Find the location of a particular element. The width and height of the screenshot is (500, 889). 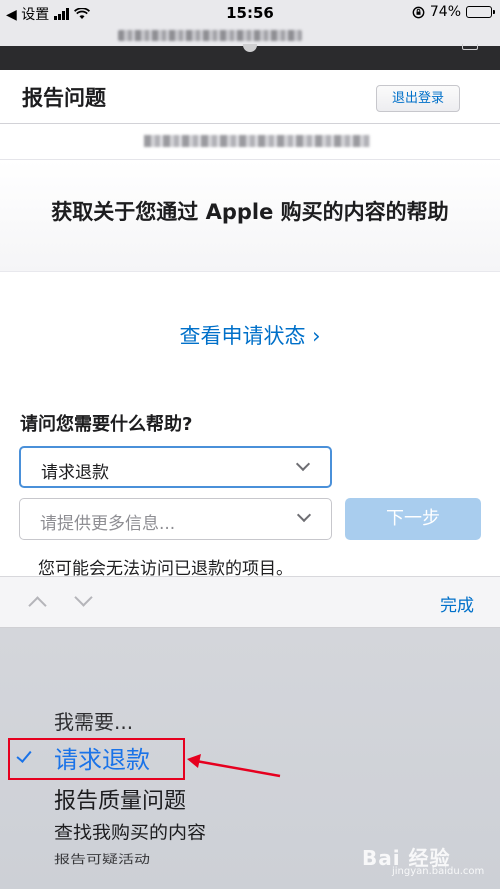

page-title: 报告问题 is located at coordinates (64, 98).